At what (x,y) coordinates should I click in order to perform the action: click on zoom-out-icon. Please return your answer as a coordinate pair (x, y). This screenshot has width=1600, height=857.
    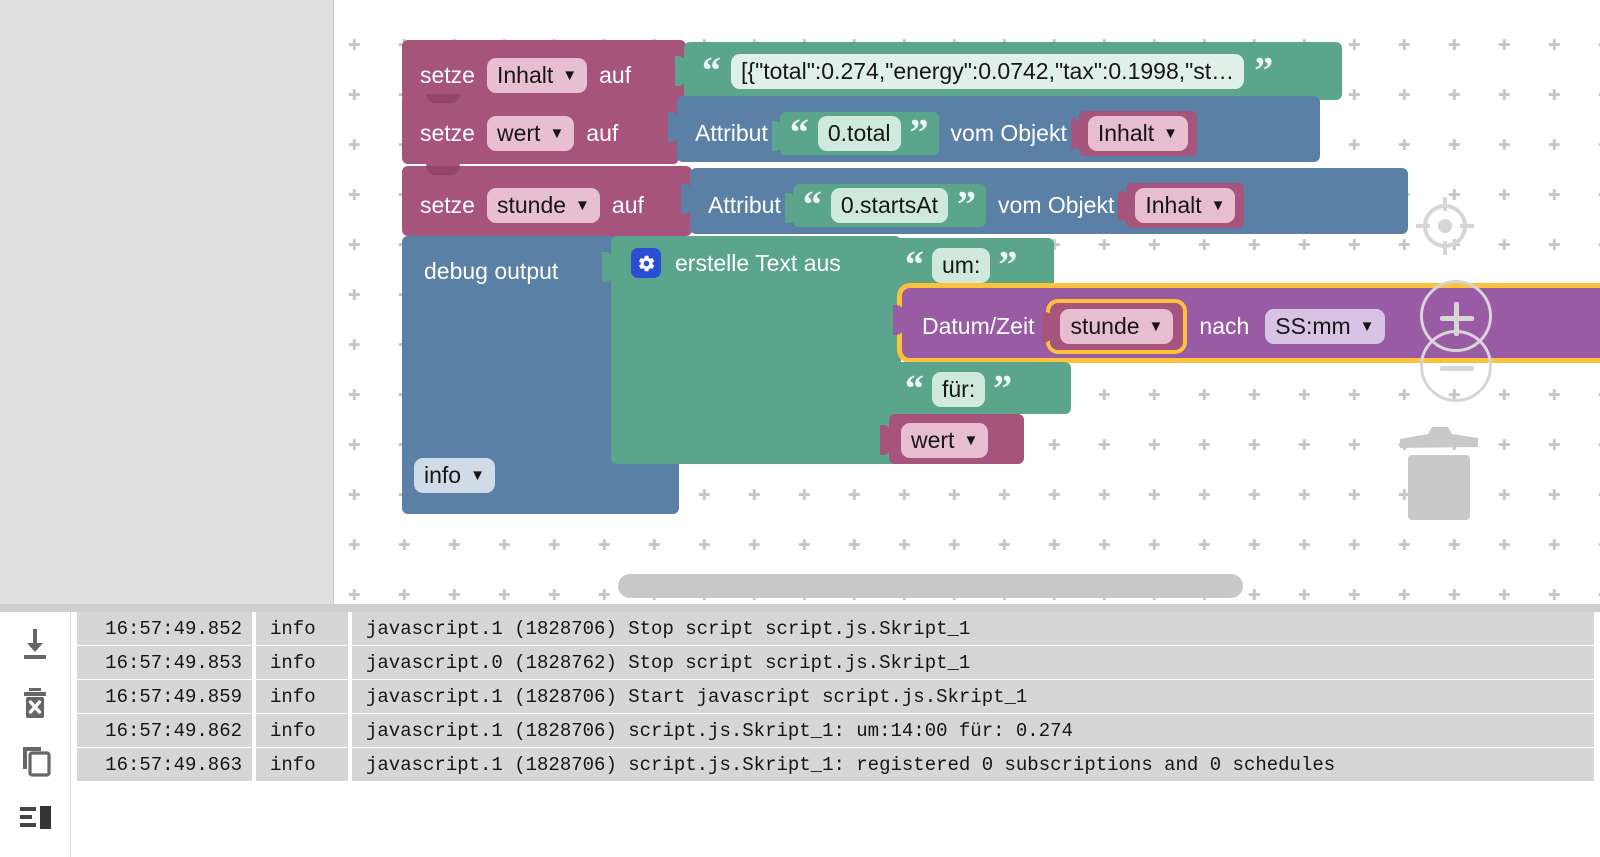
    Looking at the image, I should click on (1457, 368).